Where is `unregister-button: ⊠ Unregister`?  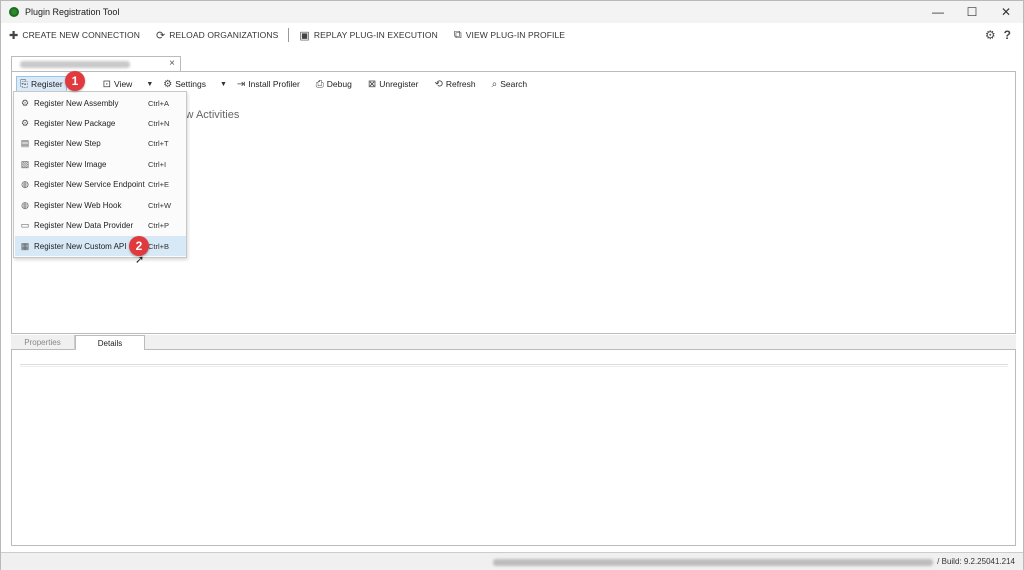
unregister-button: ⊠ Unregister is located at coordinates (393, 84).